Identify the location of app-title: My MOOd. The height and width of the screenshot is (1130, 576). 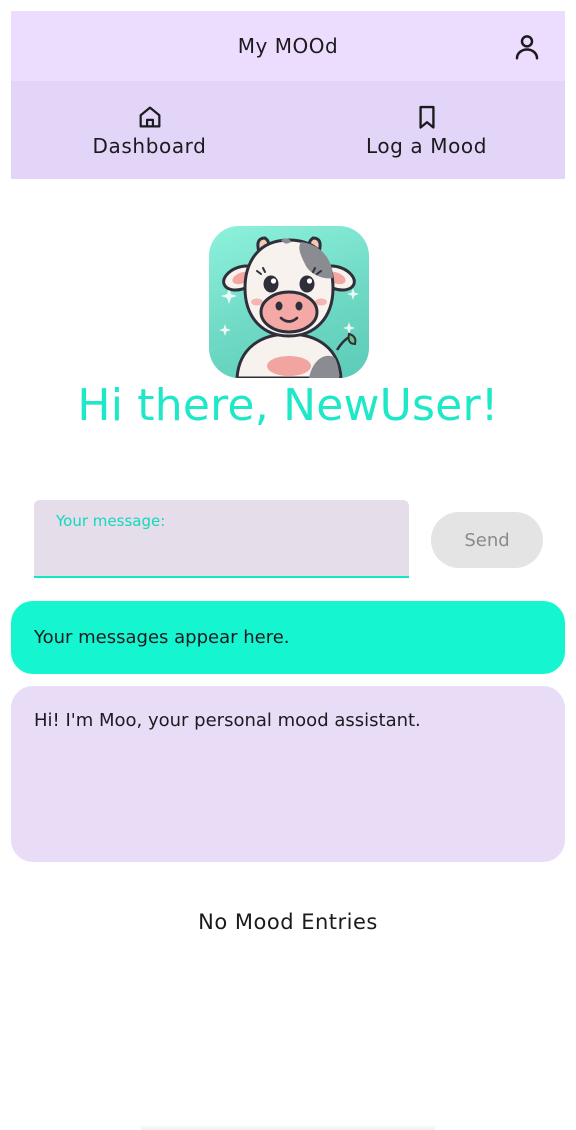
(288, 46).